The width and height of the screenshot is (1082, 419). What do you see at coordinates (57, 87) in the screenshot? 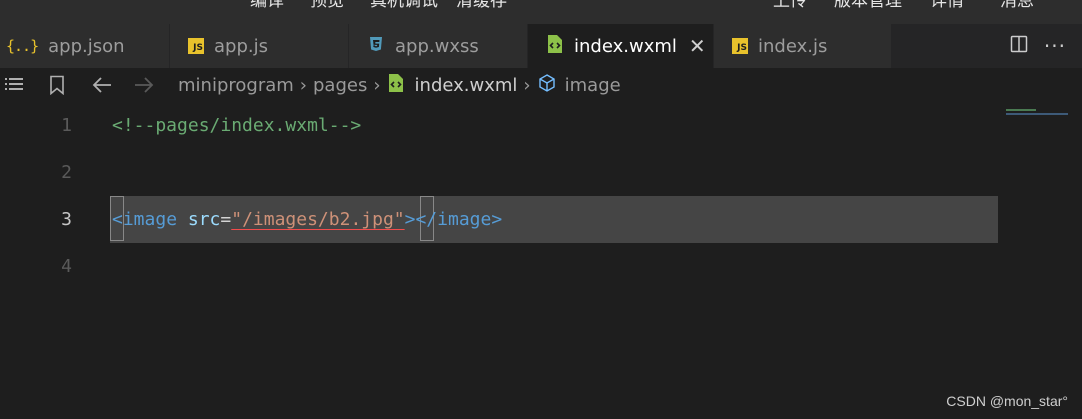
I see `bookmark-icon` at bounding box center [57, 87].